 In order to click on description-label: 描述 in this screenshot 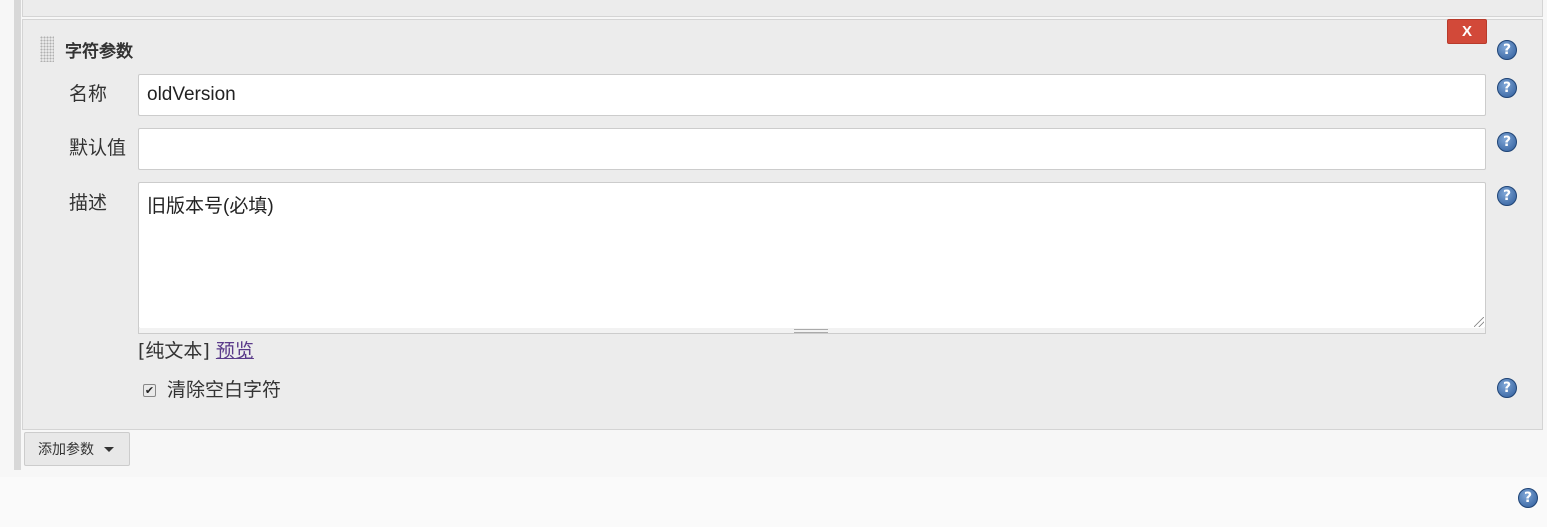, I will do `click(88, 203)`.